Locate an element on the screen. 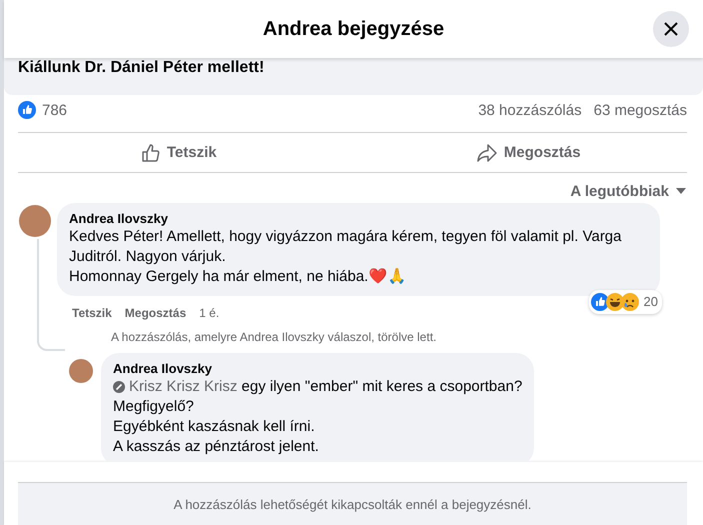  dialog-title: Andrea bejegyzése is located at coordinates (353, 29).